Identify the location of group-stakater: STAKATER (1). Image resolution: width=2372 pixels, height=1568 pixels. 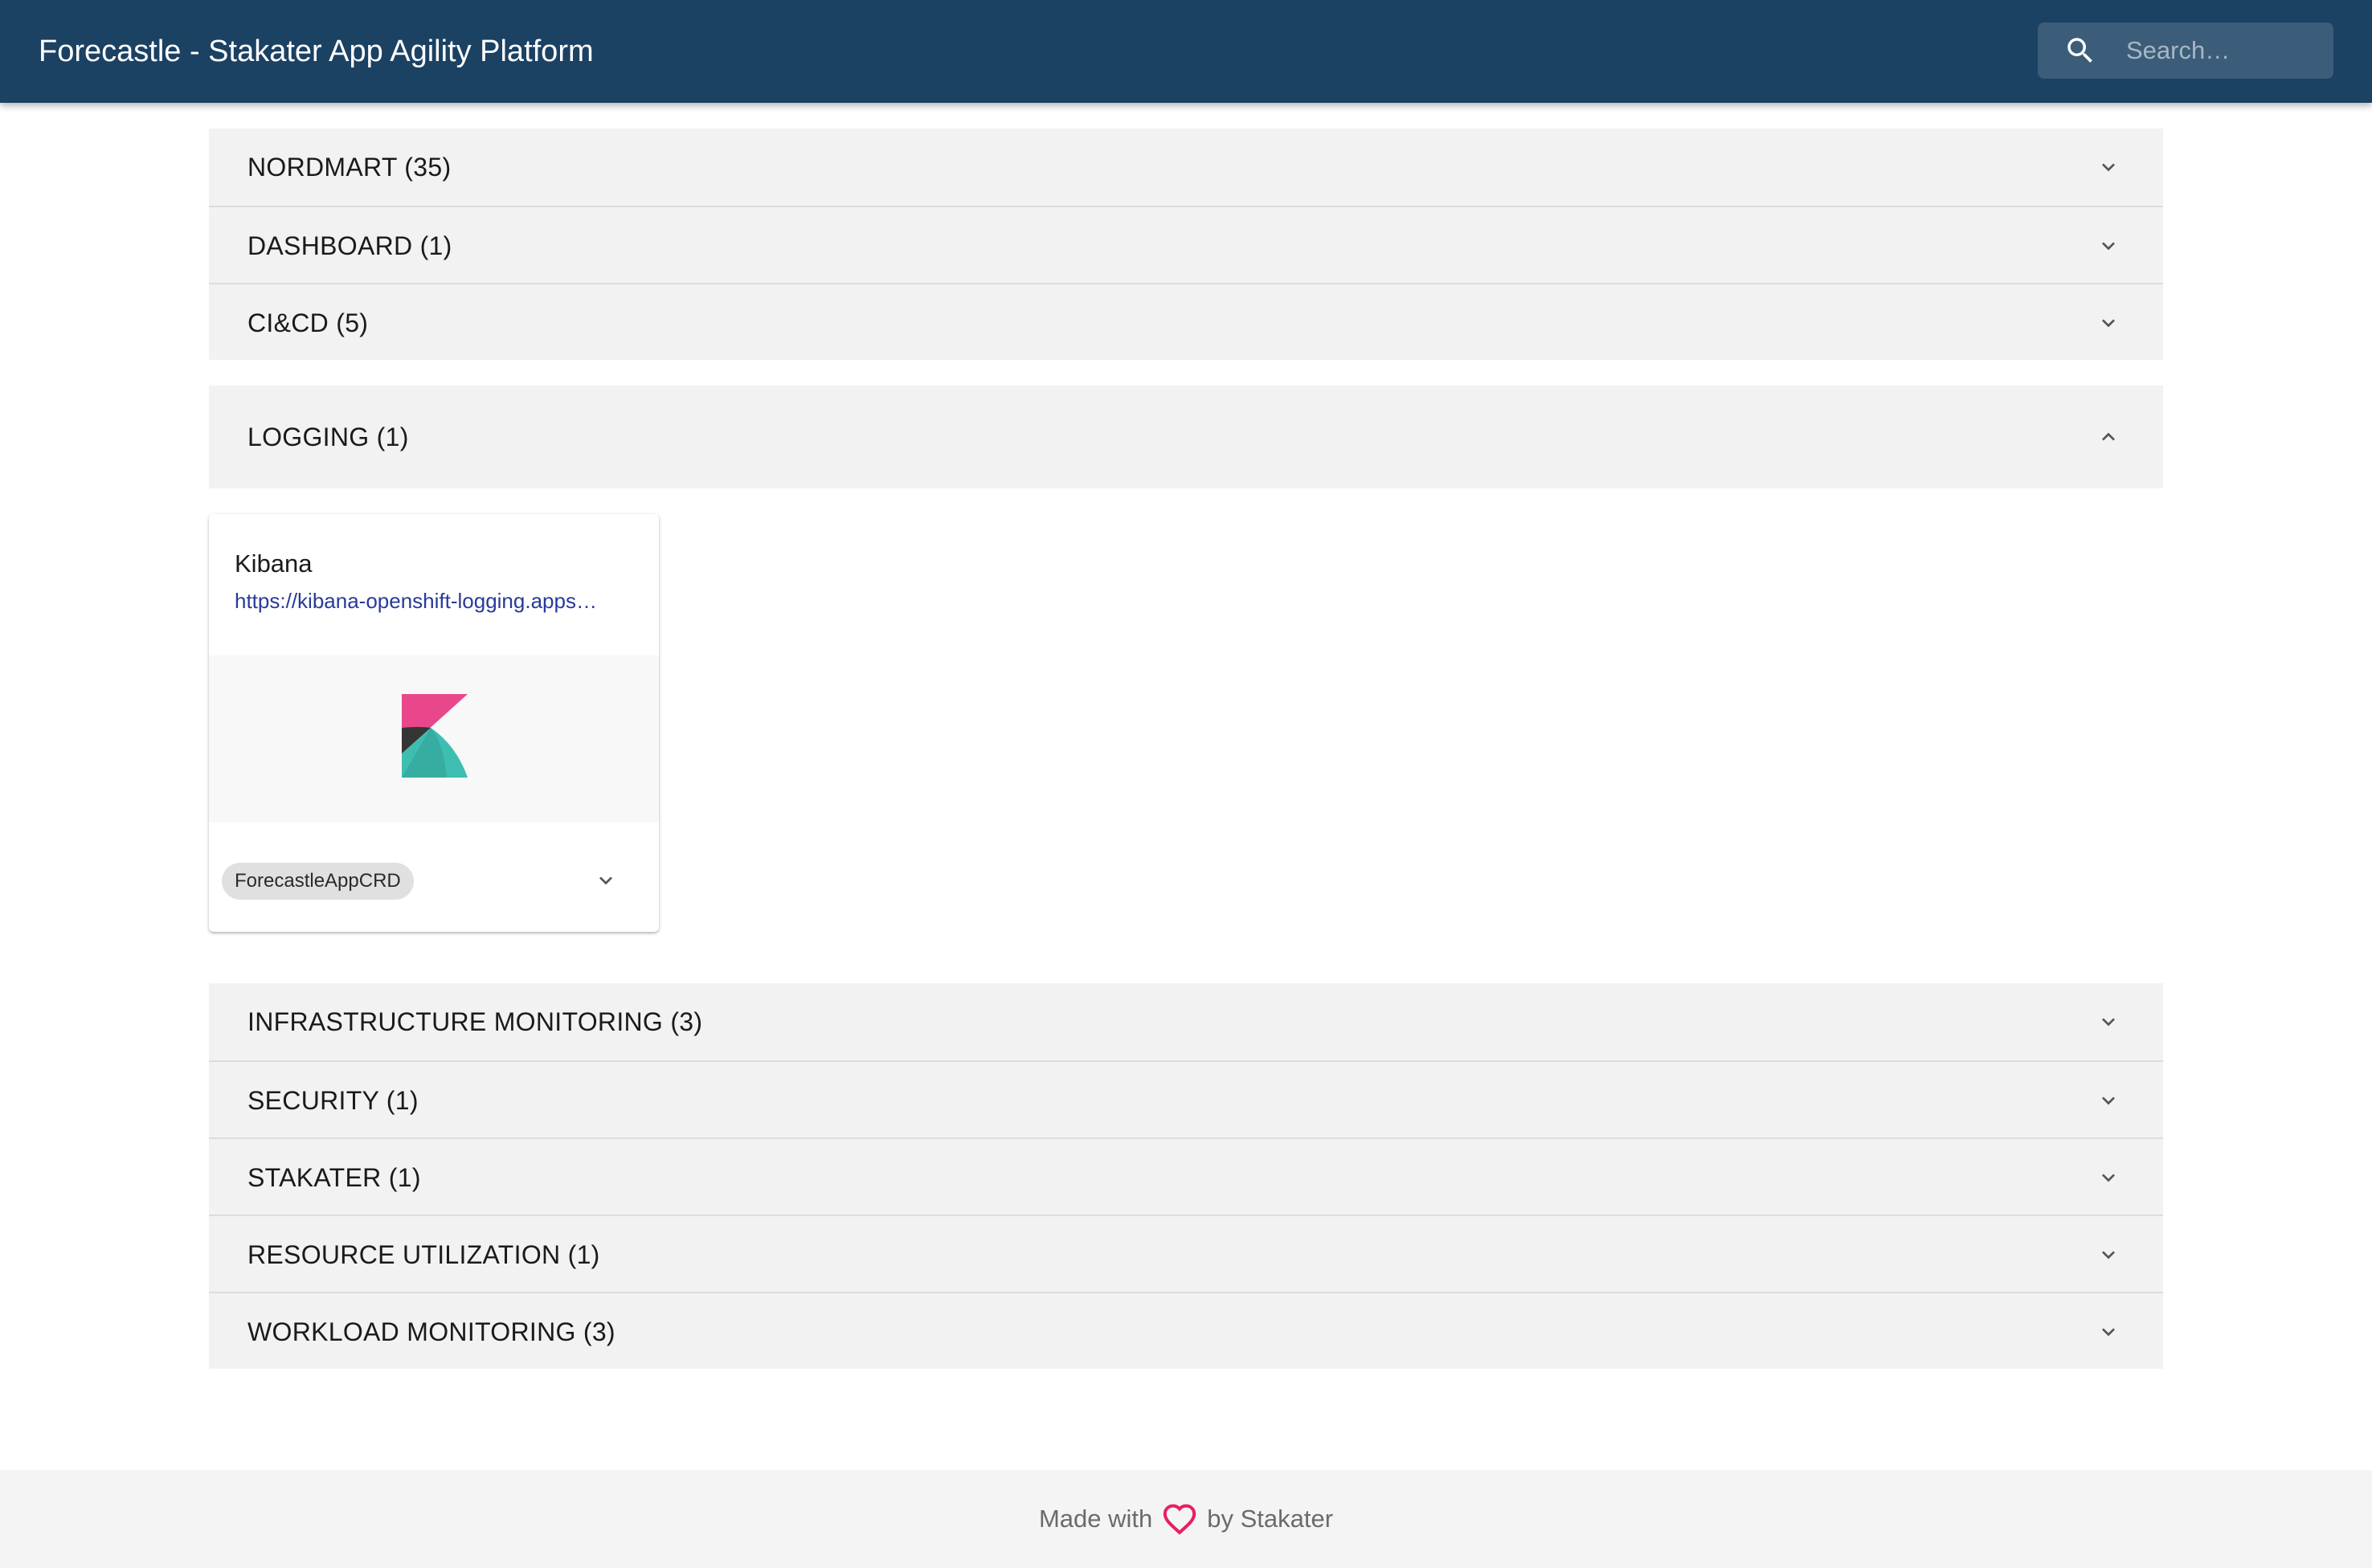
(1186, 1176).